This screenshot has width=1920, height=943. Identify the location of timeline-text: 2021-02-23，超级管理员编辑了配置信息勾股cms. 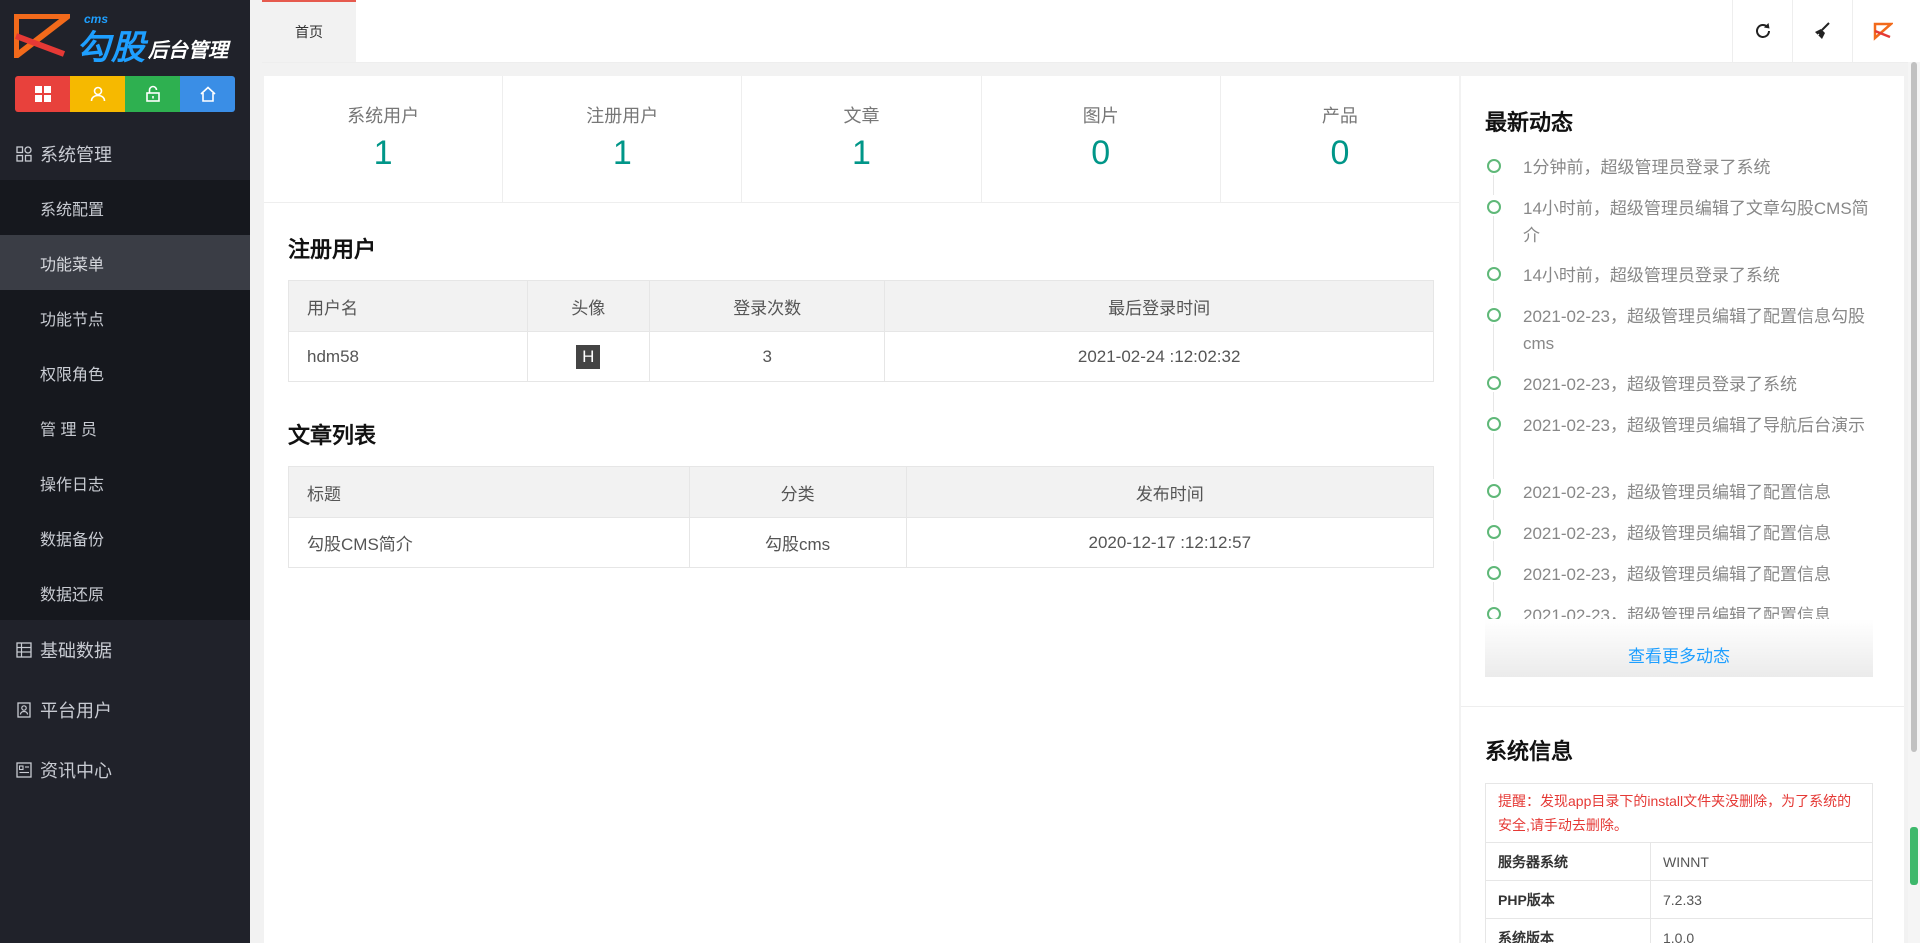
(1694, 330).